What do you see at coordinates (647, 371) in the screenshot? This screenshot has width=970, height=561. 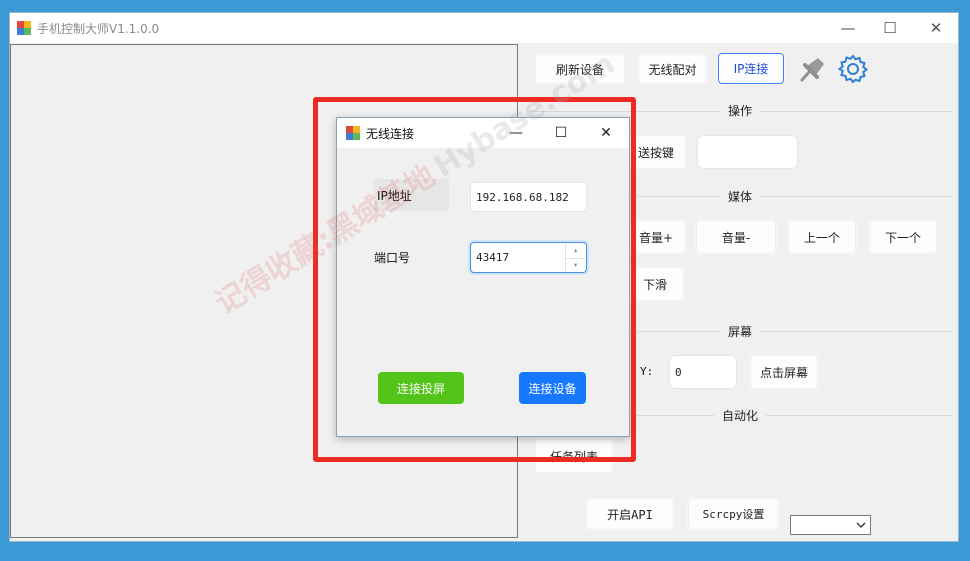 I see `y-coordinate-label: Y:` at bounding box center [647, 371].